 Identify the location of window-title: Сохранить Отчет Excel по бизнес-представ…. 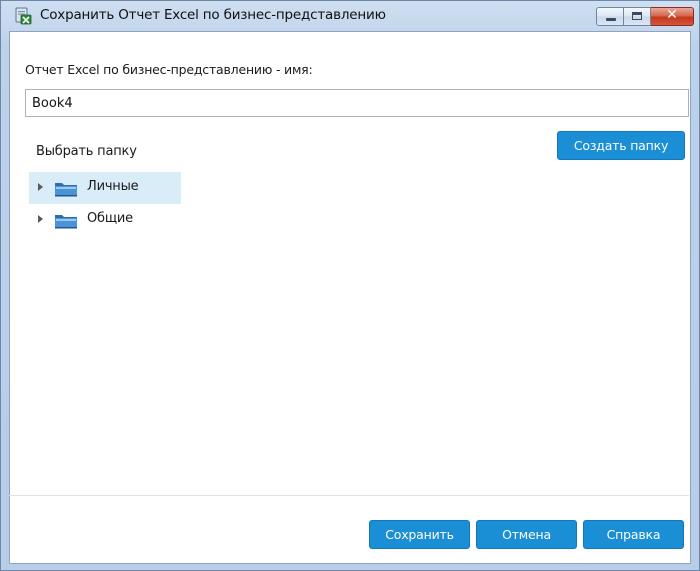
(213, 15).